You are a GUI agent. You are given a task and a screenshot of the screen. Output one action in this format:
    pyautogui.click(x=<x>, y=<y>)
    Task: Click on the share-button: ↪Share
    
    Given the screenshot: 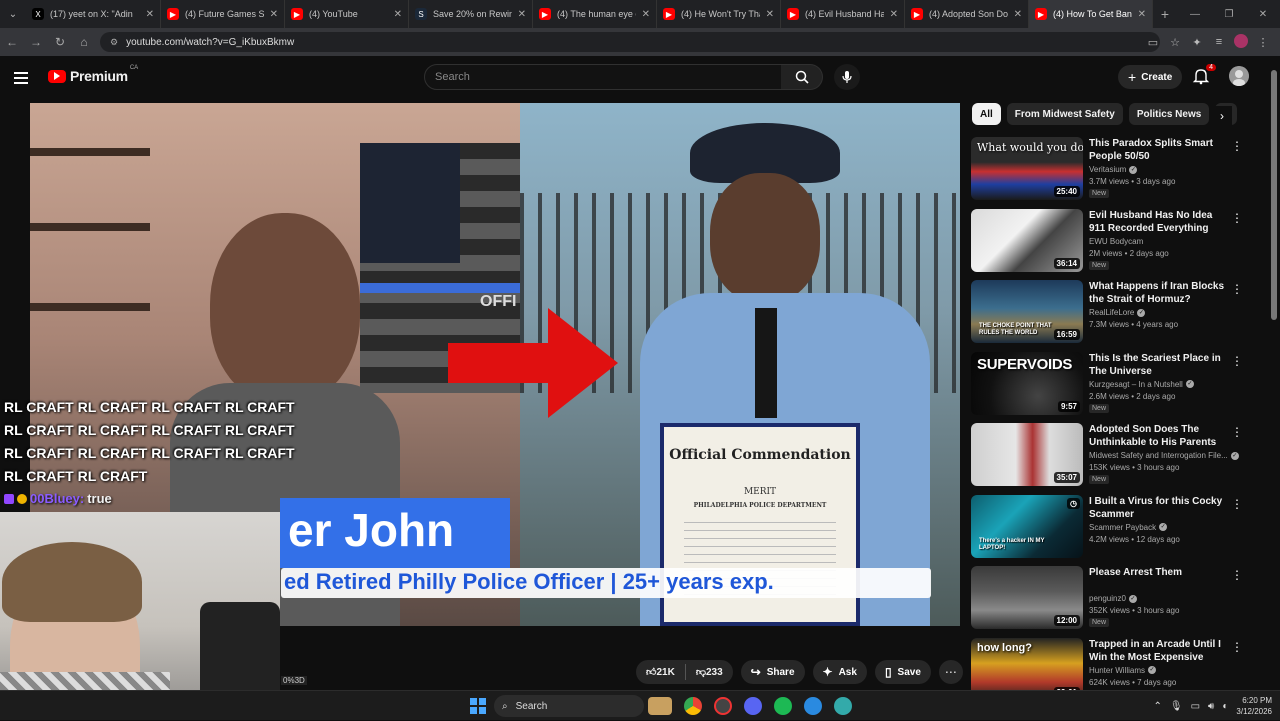 What is the action you would take?
    pyautogui.click(x=773, y=672)
    